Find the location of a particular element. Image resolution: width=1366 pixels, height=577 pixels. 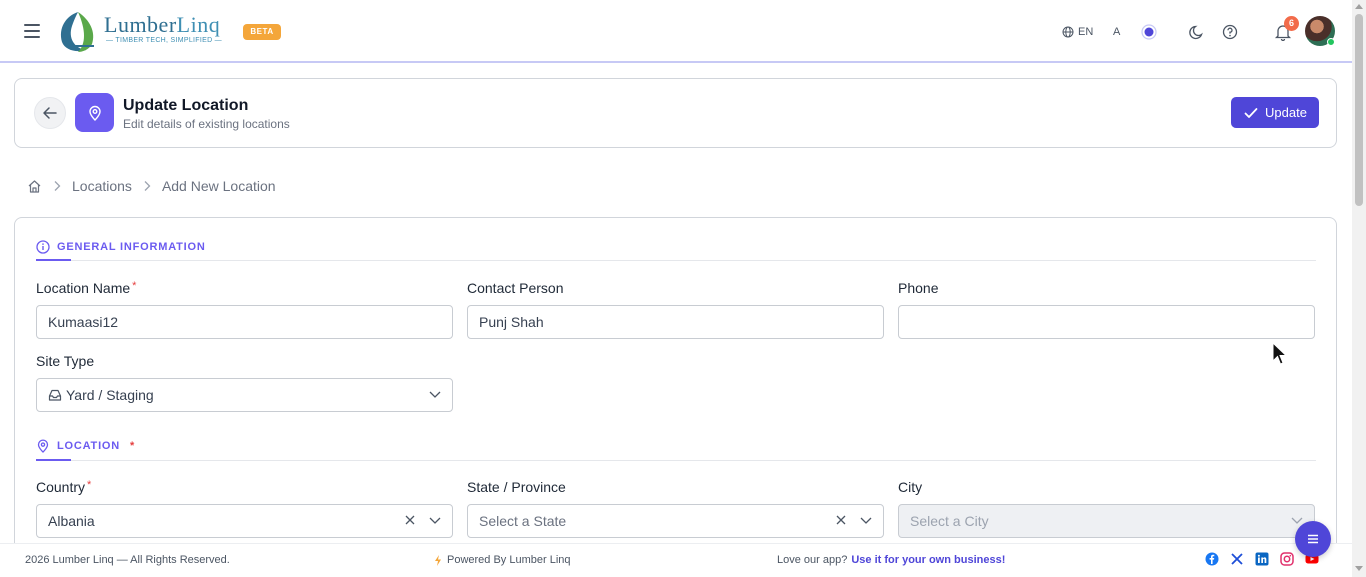

theme-color-button is located at coordinates (1149, 32).